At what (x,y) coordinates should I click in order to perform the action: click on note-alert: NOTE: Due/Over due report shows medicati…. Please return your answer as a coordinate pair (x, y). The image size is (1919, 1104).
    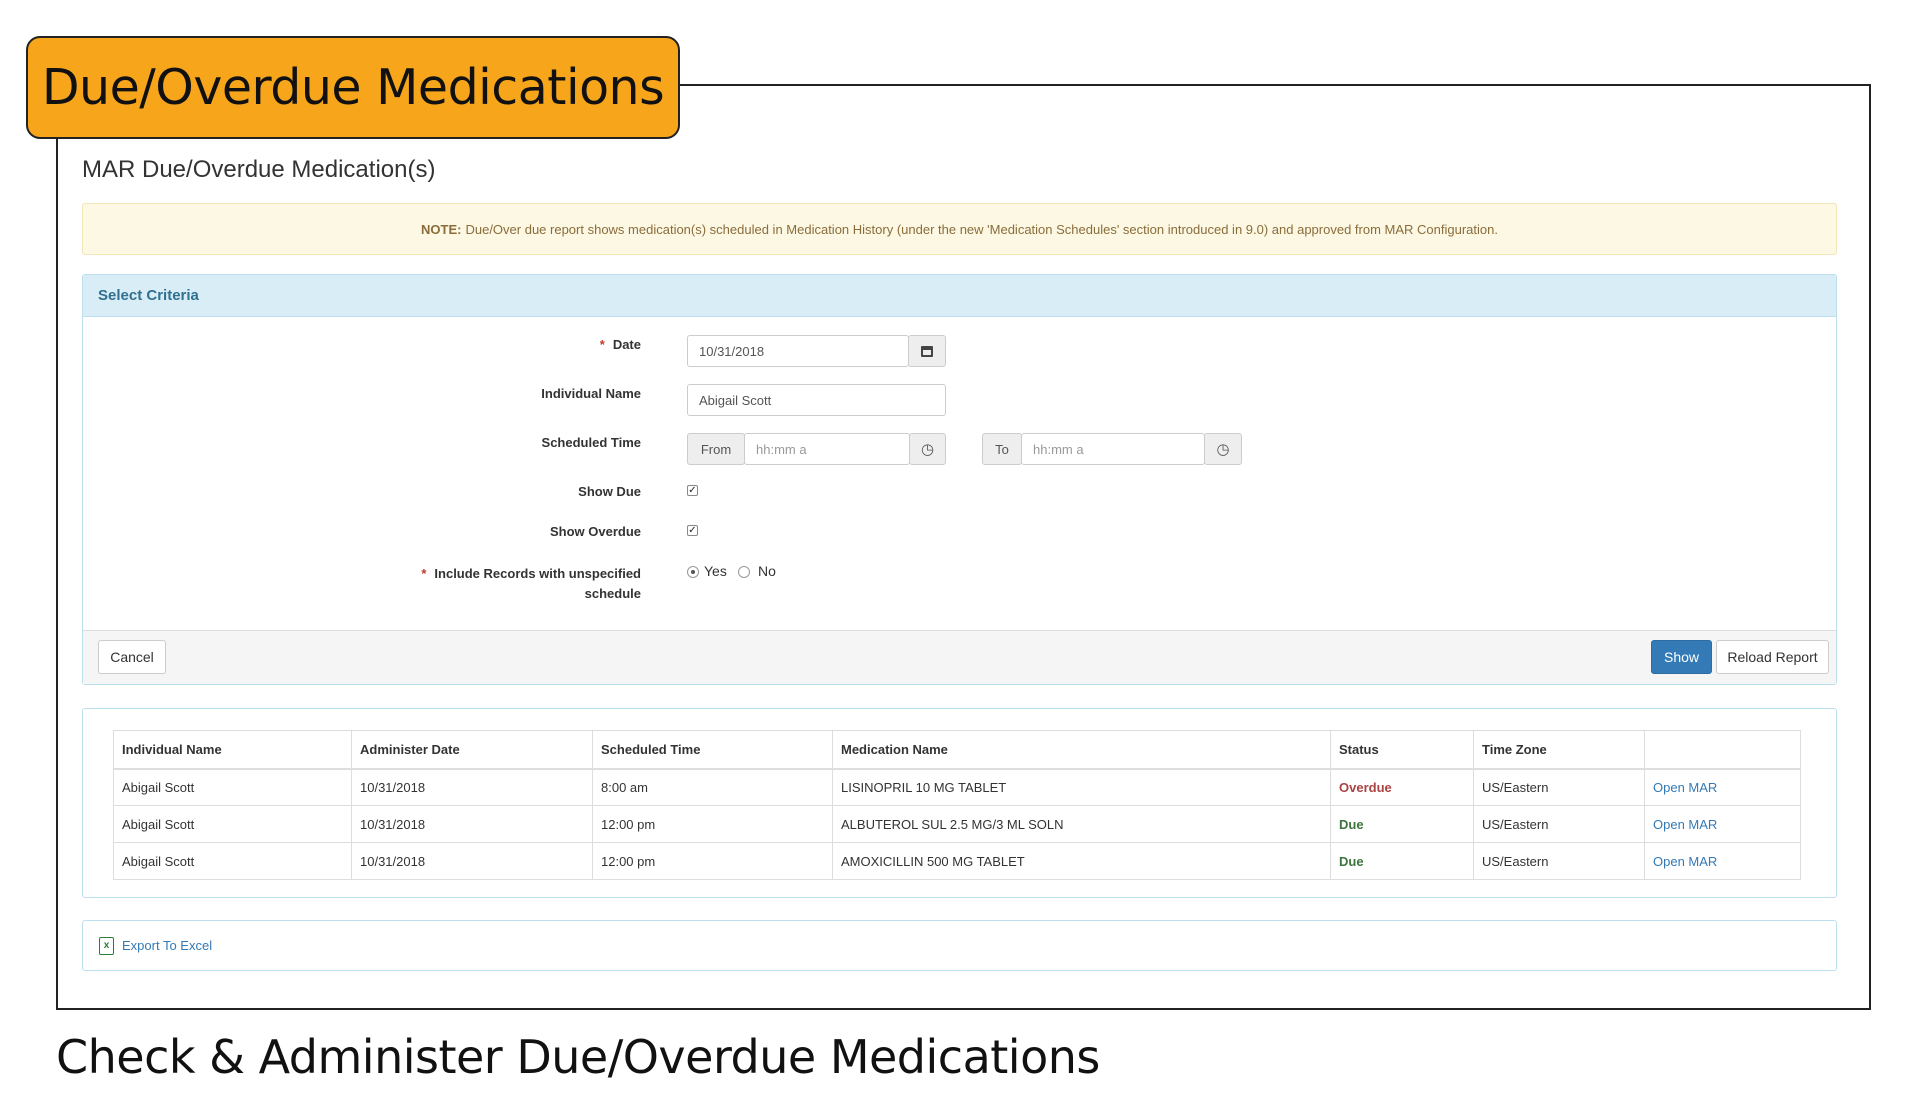
    Looking at the image, I should click on (959, 229).